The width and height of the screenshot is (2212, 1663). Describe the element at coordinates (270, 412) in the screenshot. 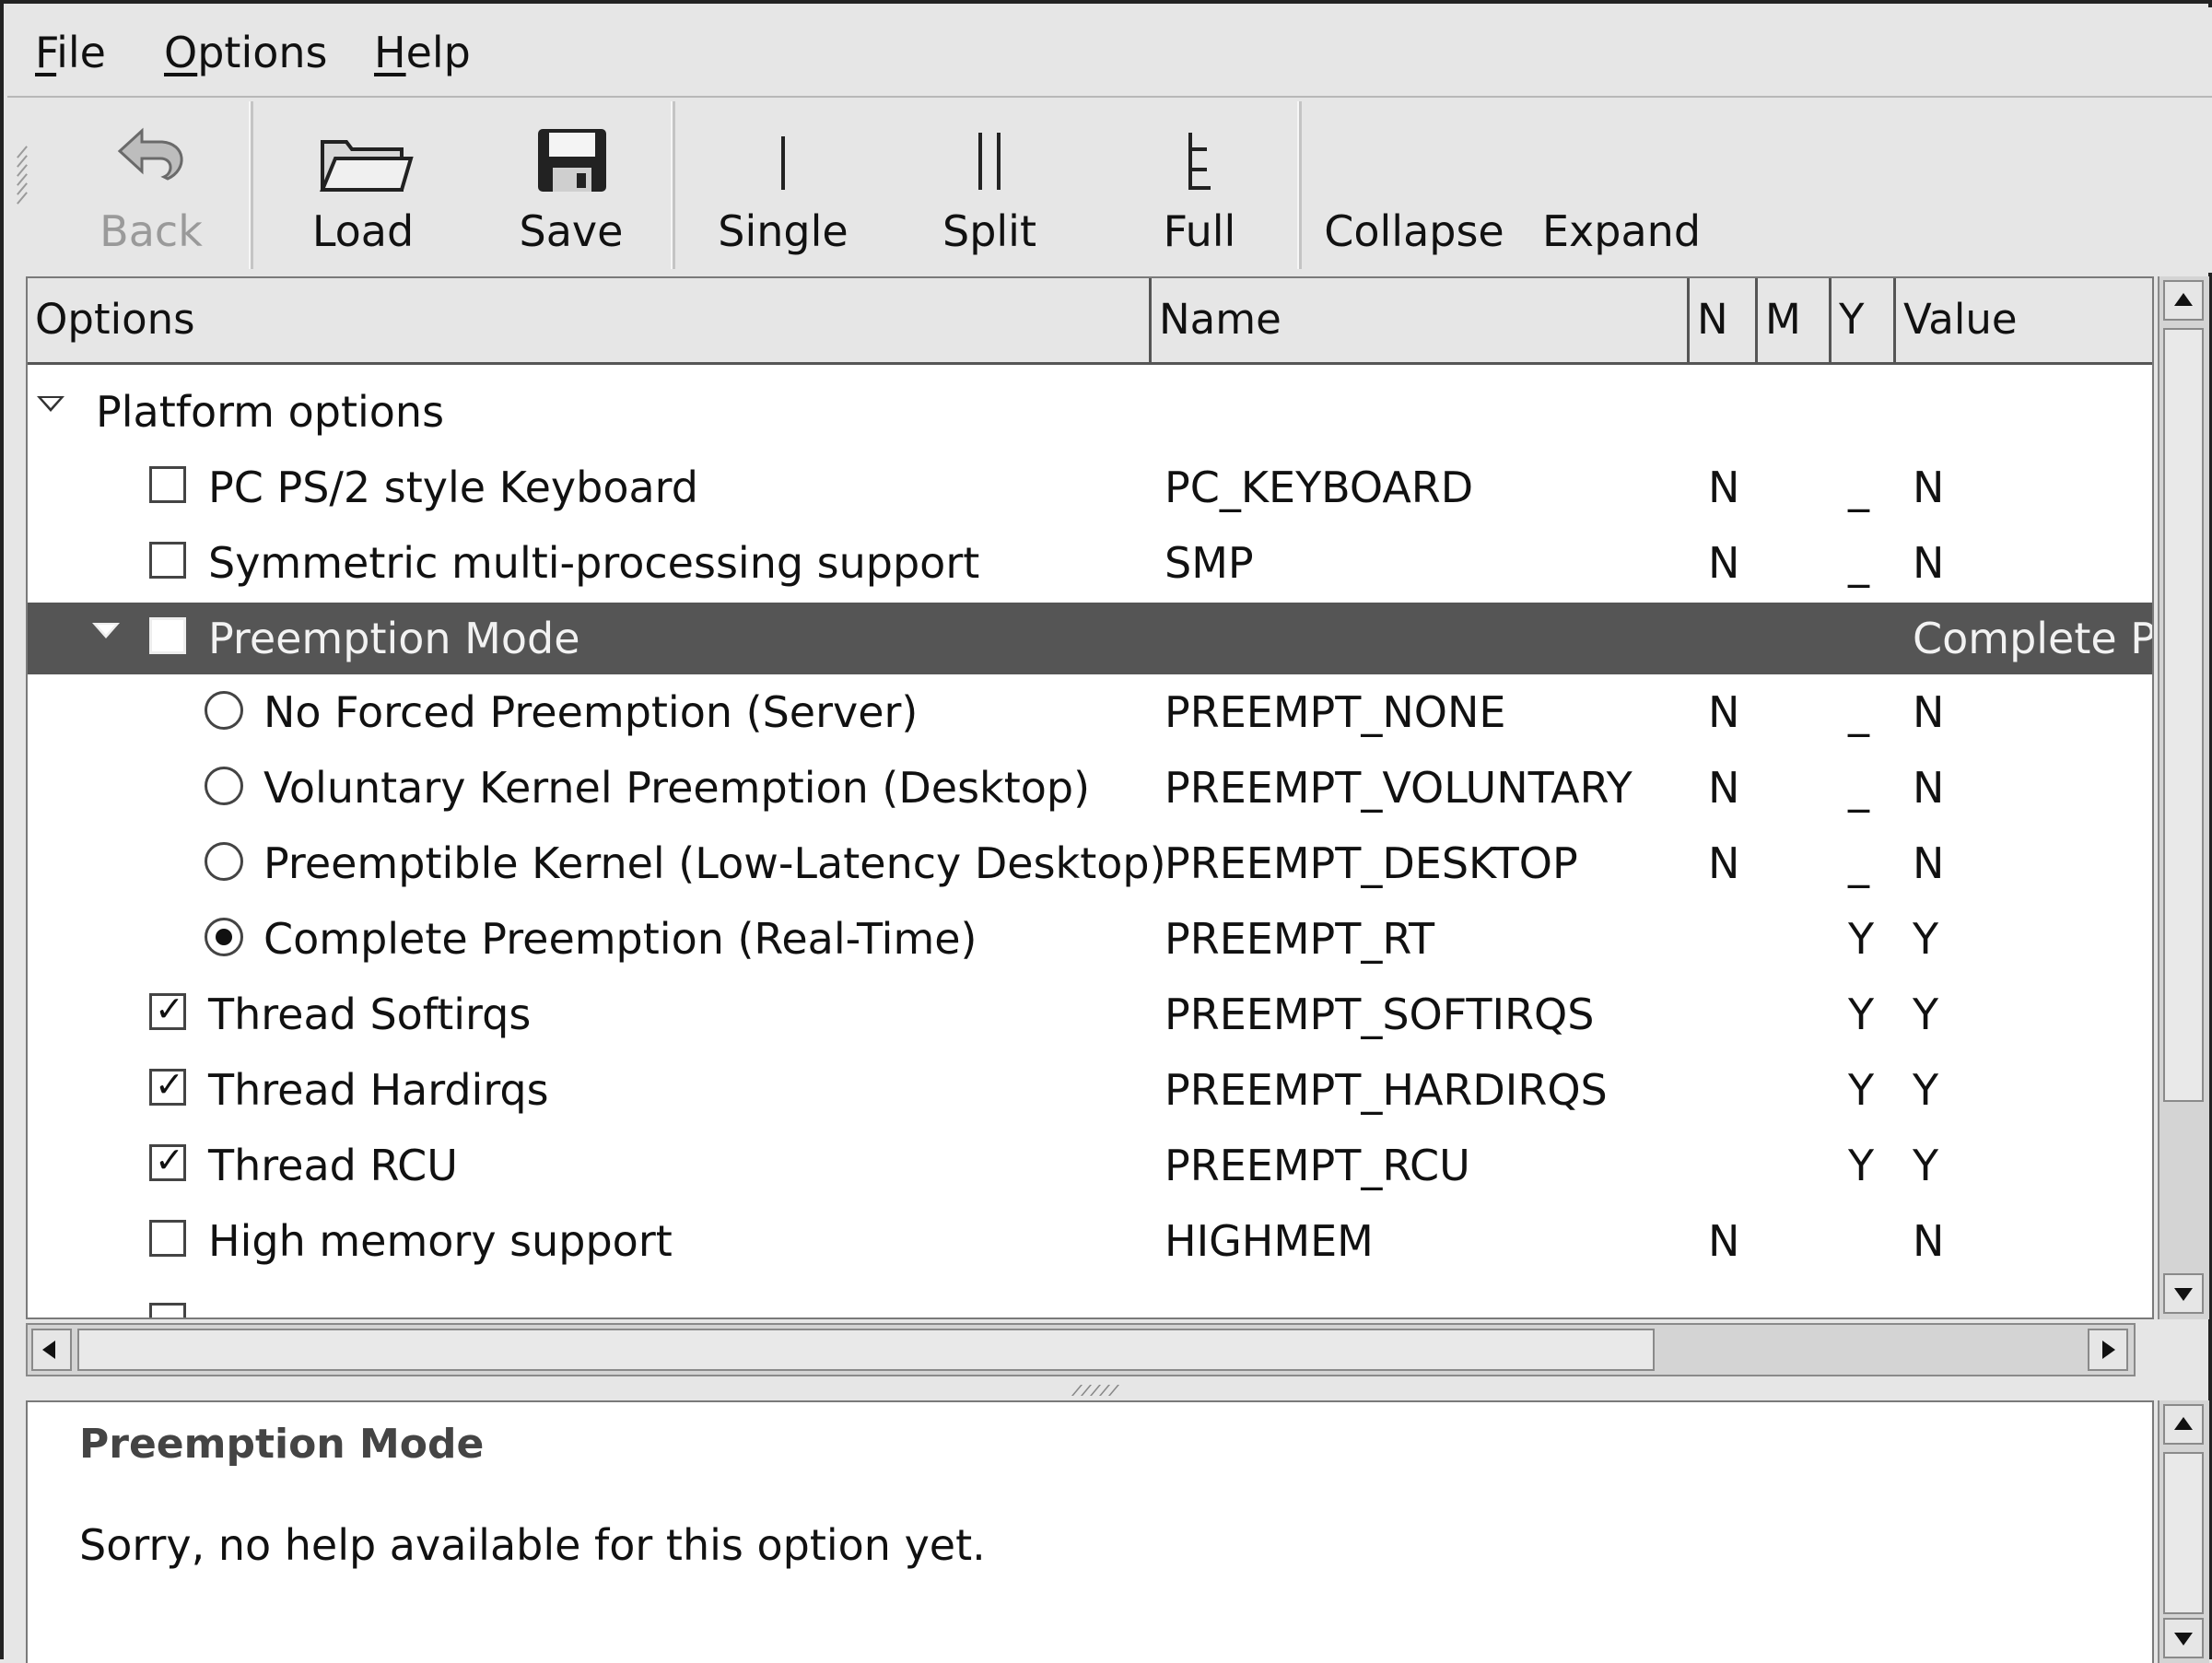

I see `row-label: Platform options` at that location.